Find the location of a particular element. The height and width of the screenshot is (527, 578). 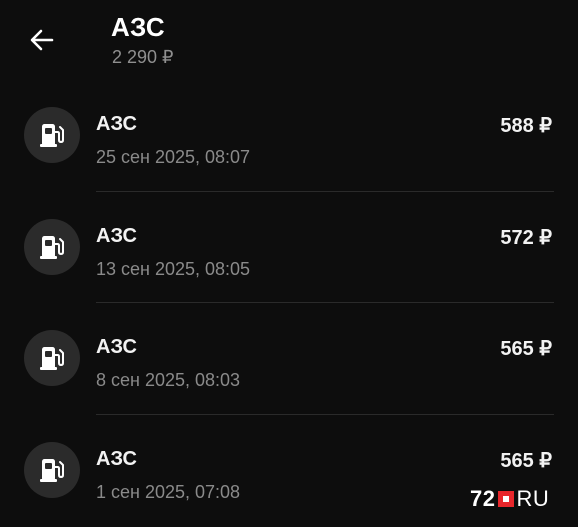

back-button is located at coordinates (42, 40).